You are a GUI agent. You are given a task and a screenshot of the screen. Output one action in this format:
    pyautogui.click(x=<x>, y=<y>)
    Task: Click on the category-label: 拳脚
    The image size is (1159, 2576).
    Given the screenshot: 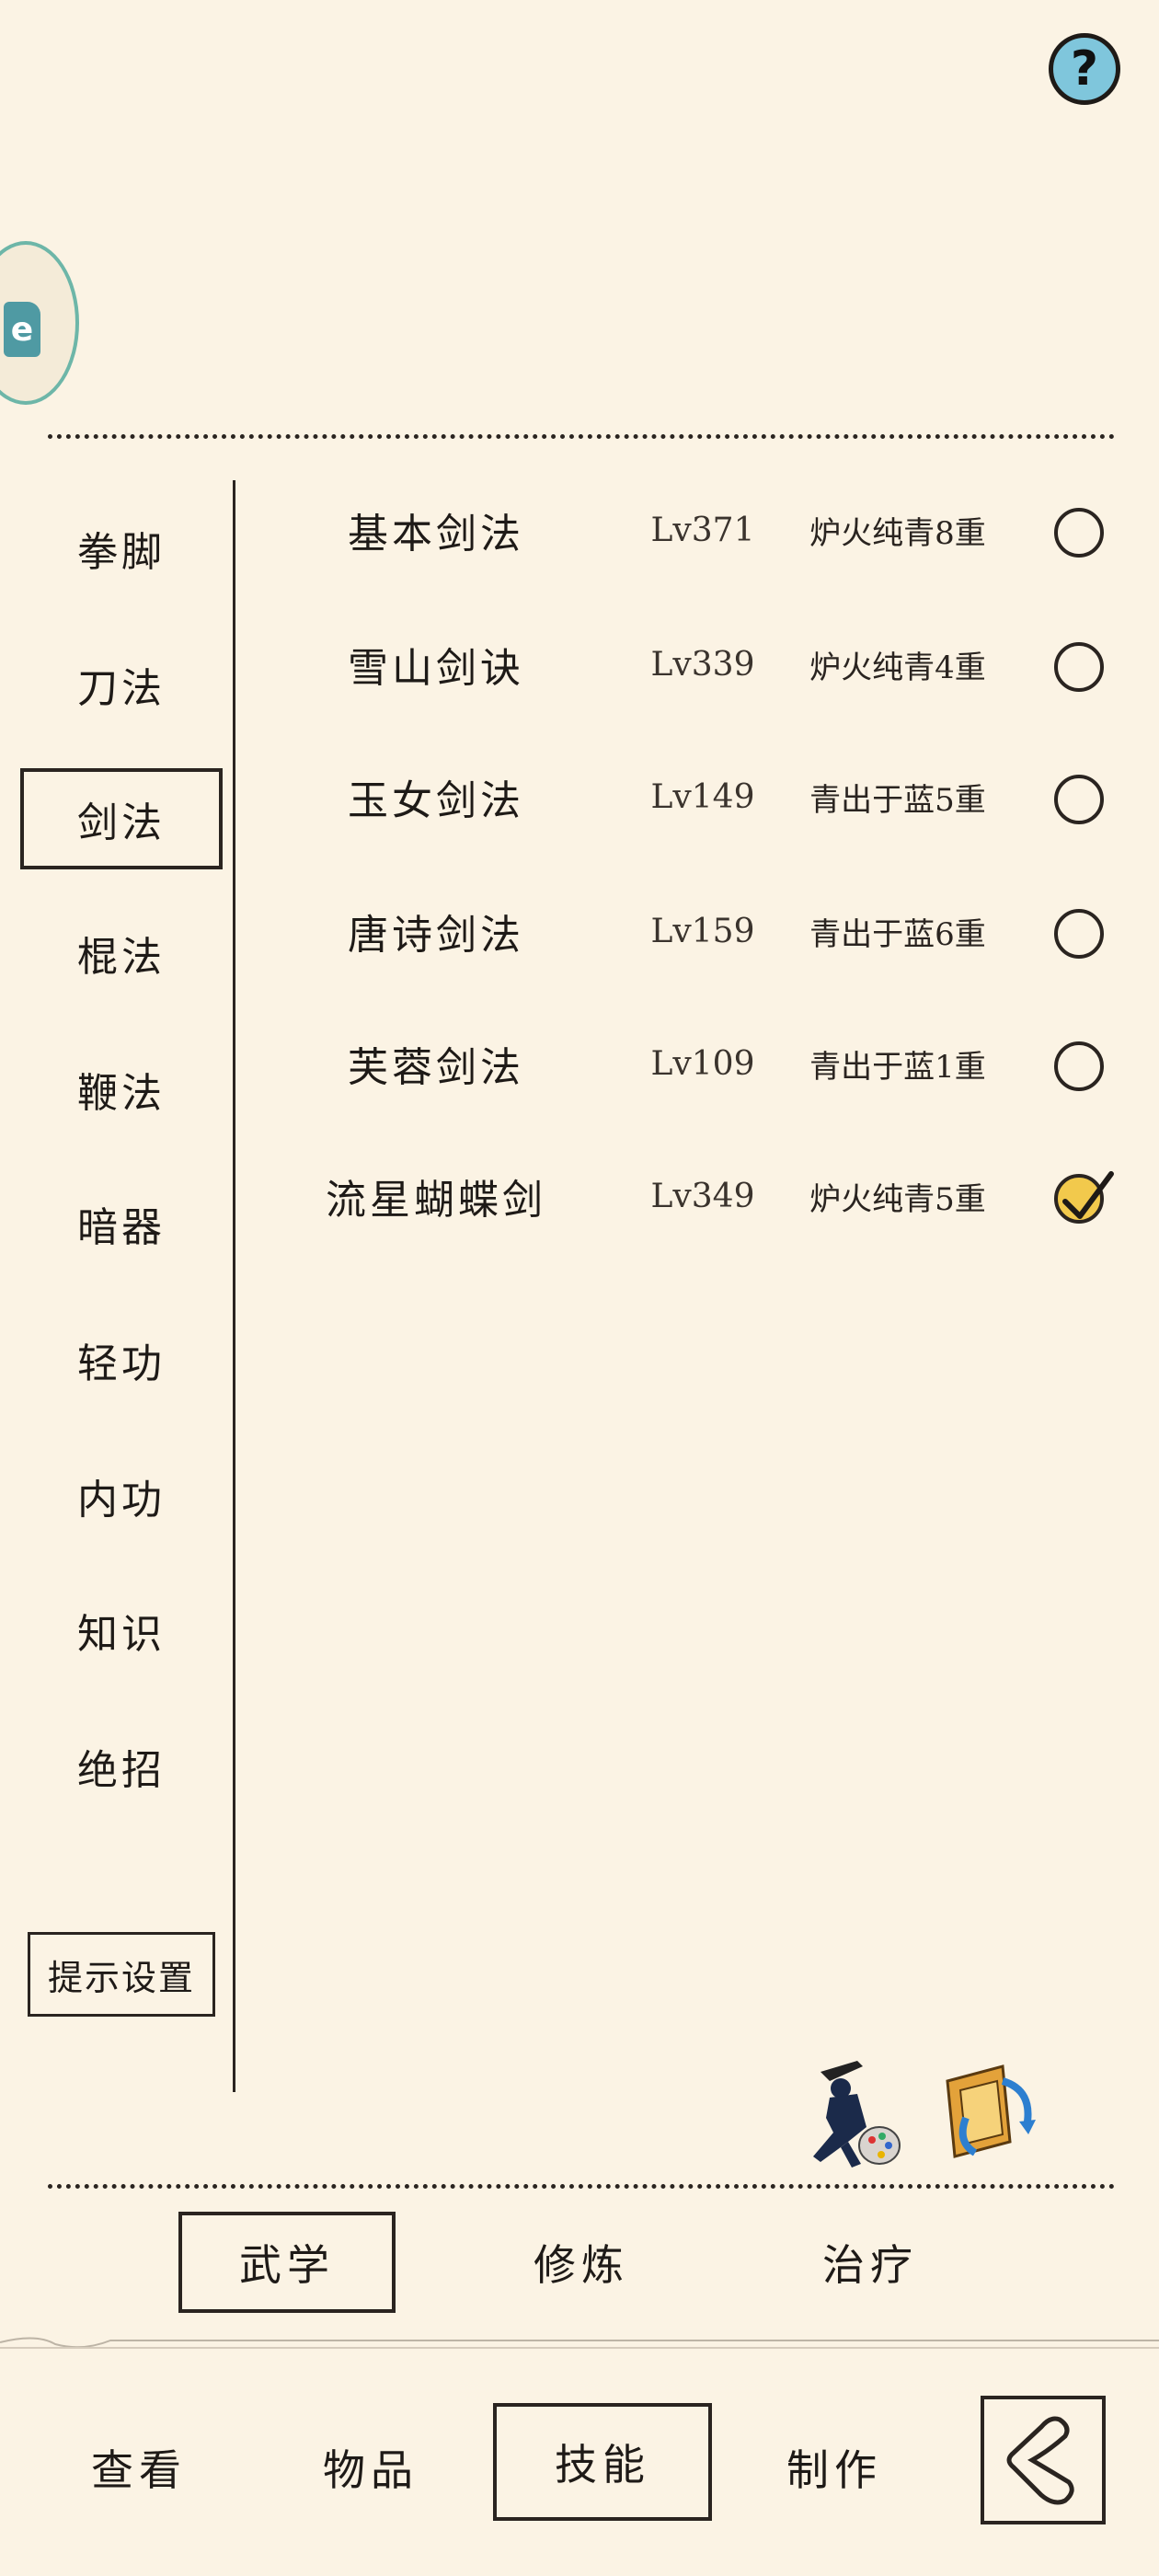 What is the action you would take?
    pyautogui.click(x=121, y=552)
    